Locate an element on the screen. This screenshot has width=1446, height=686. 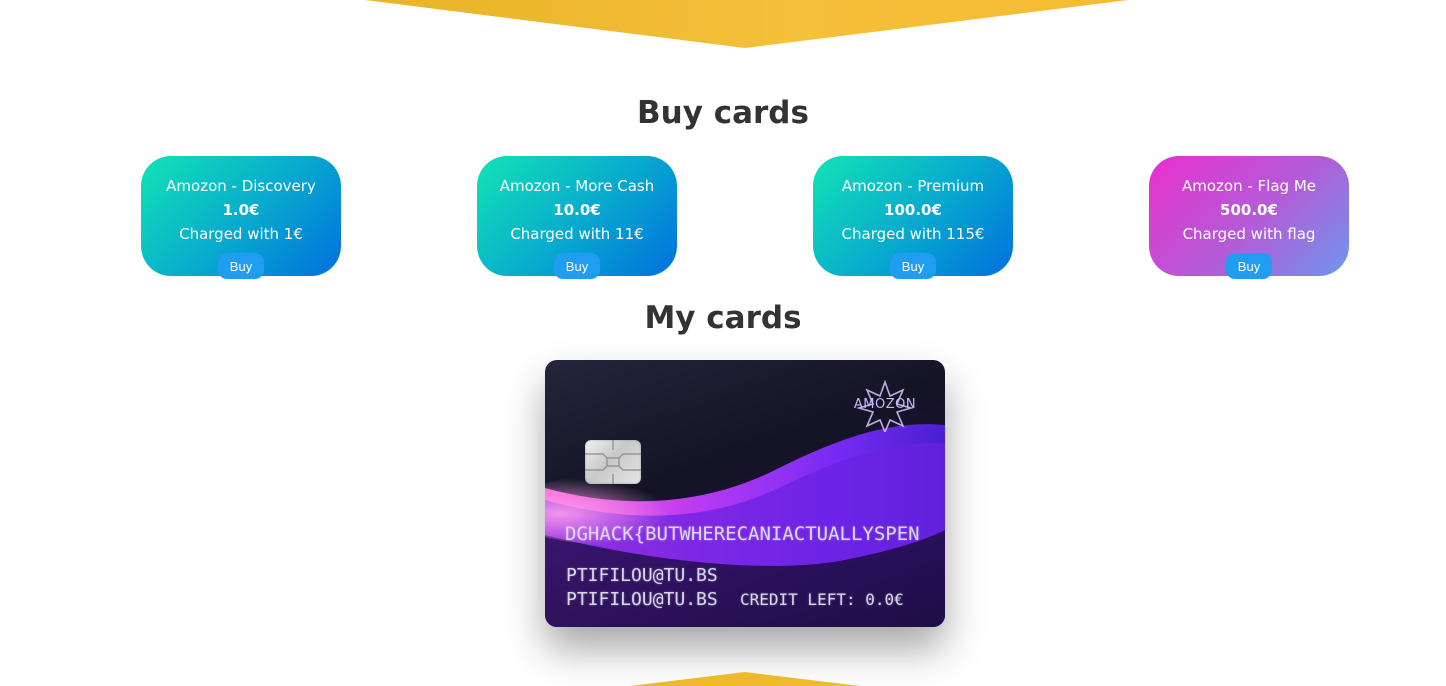
card-owner: PTIFILOU@TU.BS is located at coordinates (642, 575).